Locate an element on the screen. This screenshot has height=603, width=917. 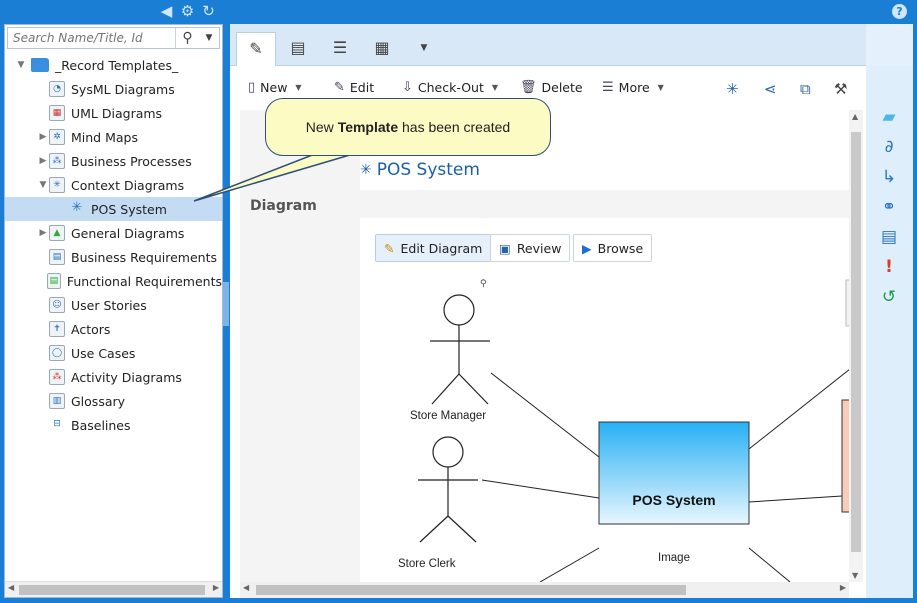
left-horizontal-scrollbar: ◀ ▶ is located at coordinates (113, 589).